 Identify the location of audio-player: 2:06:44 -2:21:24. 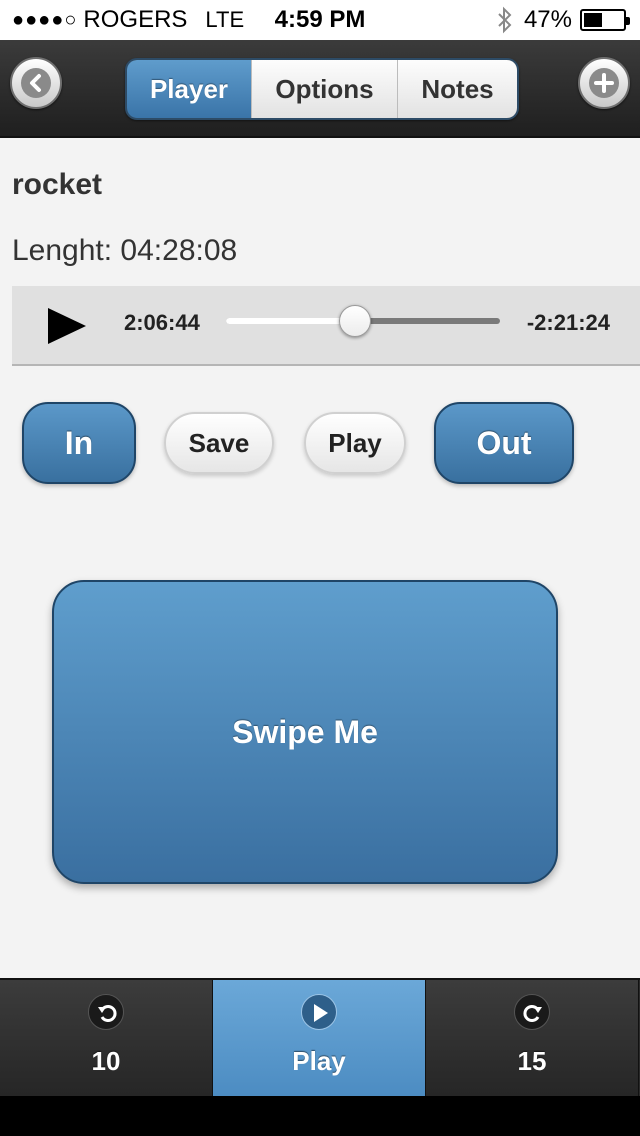
(326, 326).